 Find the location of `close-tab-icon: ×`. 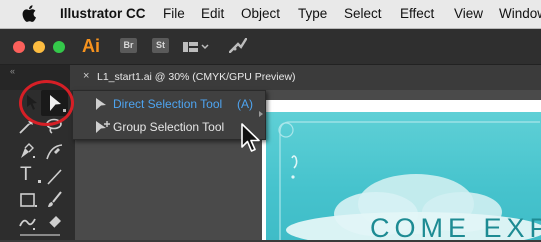

close-tab-icon: × is located at coordinates (86, 76).